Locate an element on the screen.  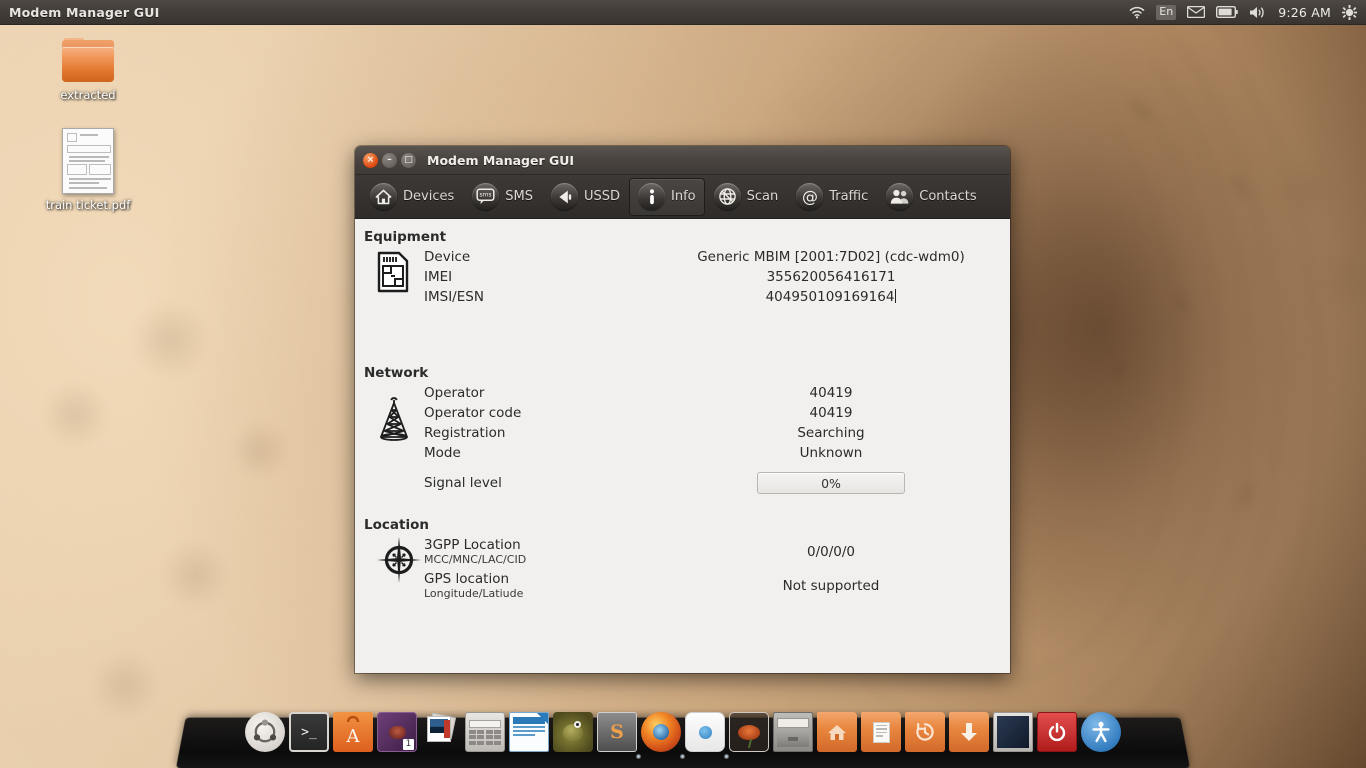
row-3gpp-location: 3GPP Location MCC/MNC/LAC/CID 0/0/0/0 is located at coordinates (717, 552).